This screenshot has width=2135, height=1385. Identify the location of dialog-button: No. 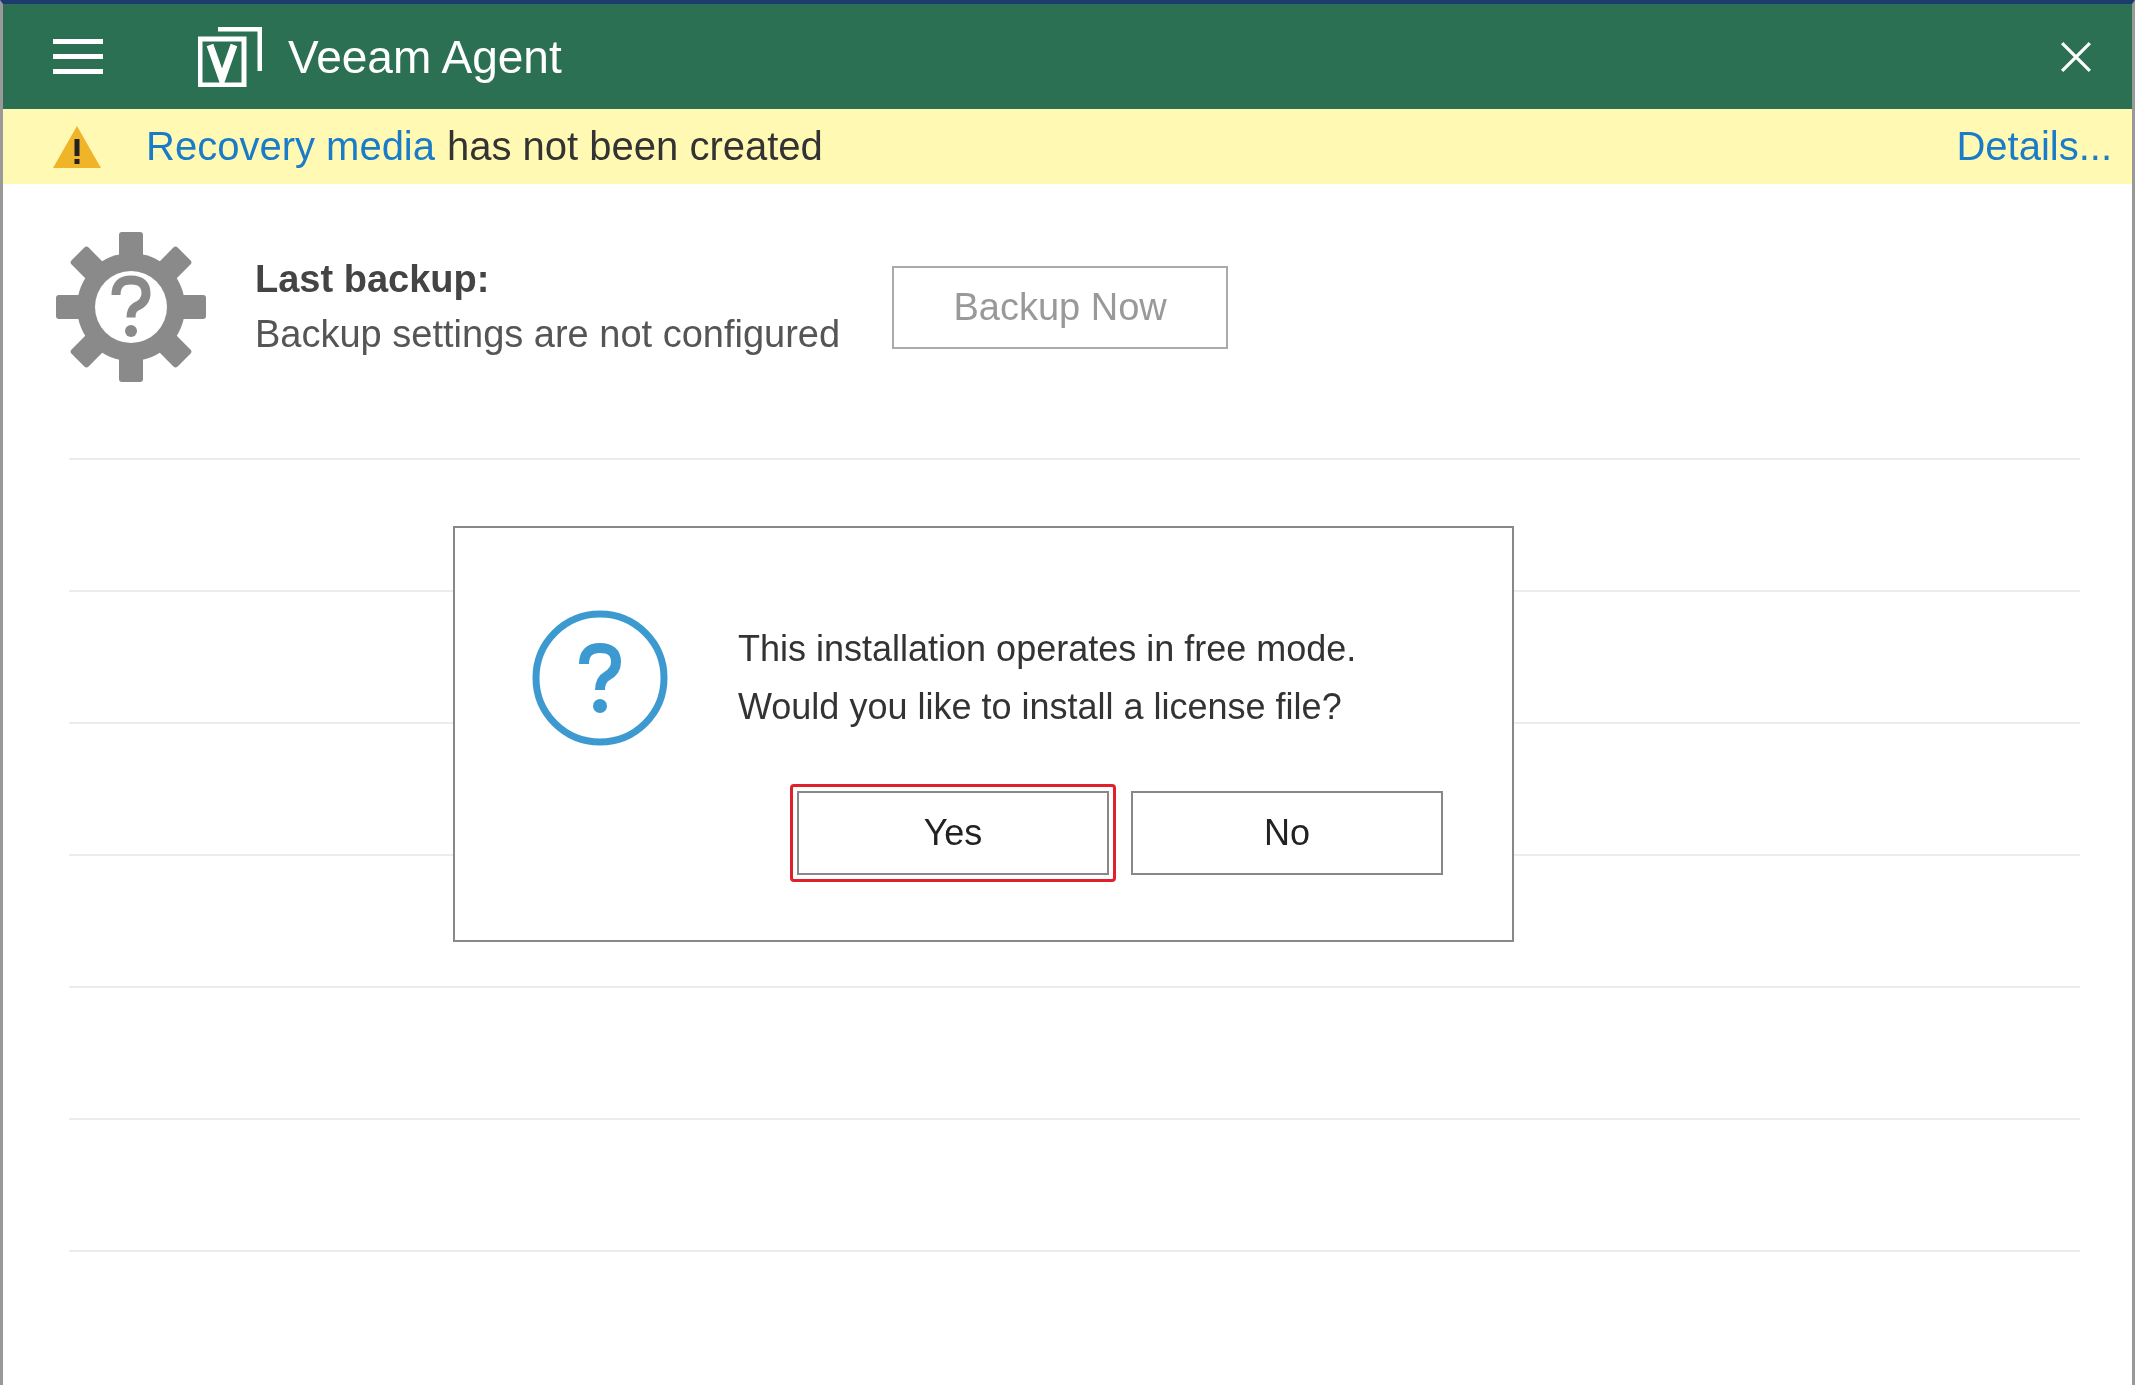
(1287, 833).